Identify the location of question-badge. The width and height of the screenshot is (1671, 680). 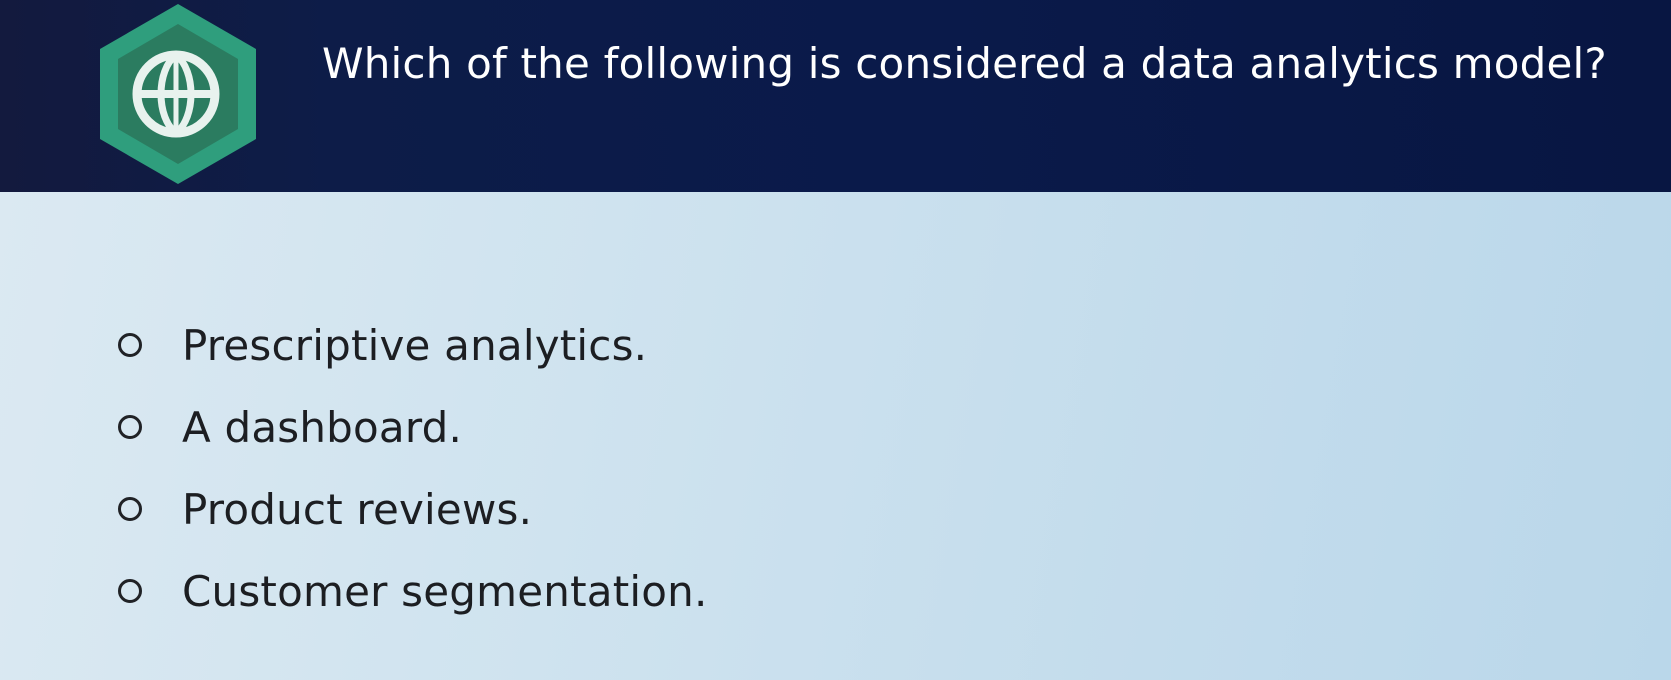
(178, 94).